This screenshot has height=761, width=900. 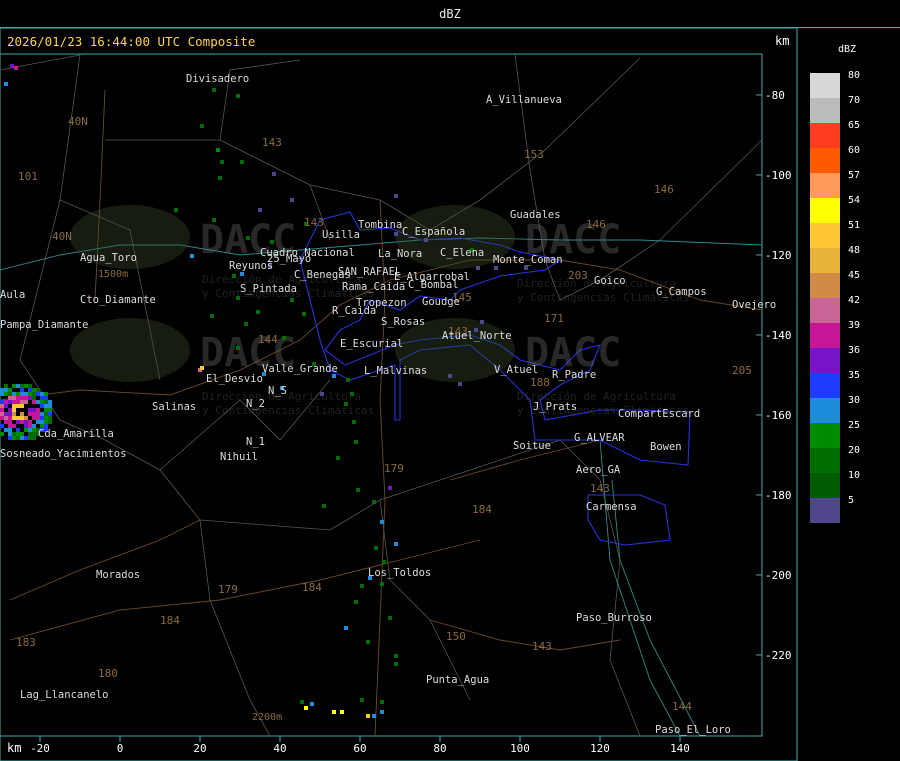 I want to click on place-label: Aula, so click(x=12, y=295).